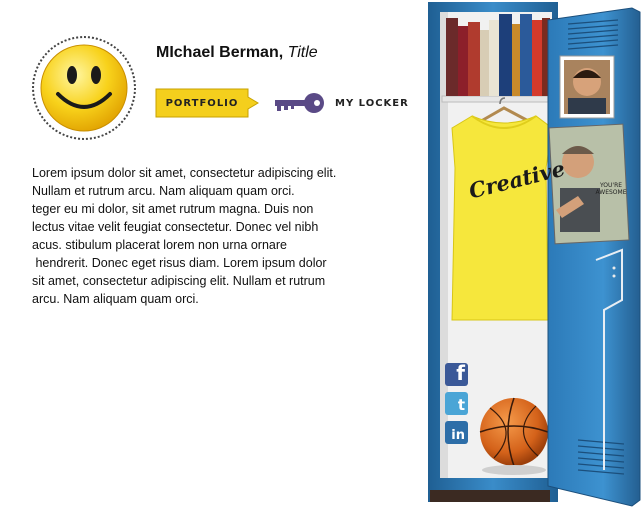 The height and width of the screenshot is (507, 642). What do you see at coordinates (460, 373) in the screenshot?
I see `facebook-glyph: f` at bounding box center [460, 373].